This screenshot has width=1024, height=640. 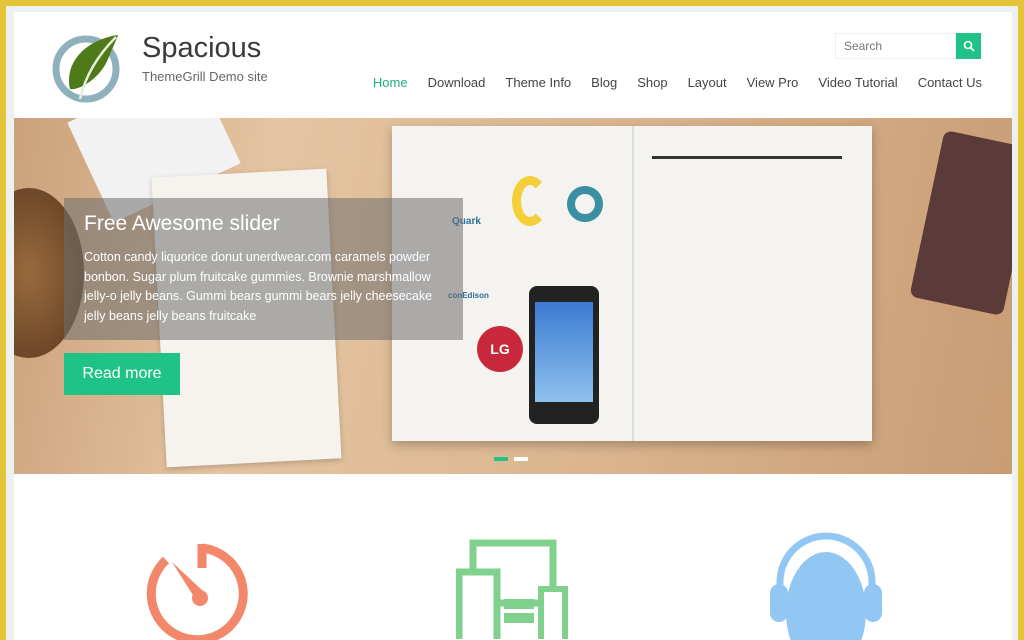 I want to click on search-input, so click(x=895, y=46).